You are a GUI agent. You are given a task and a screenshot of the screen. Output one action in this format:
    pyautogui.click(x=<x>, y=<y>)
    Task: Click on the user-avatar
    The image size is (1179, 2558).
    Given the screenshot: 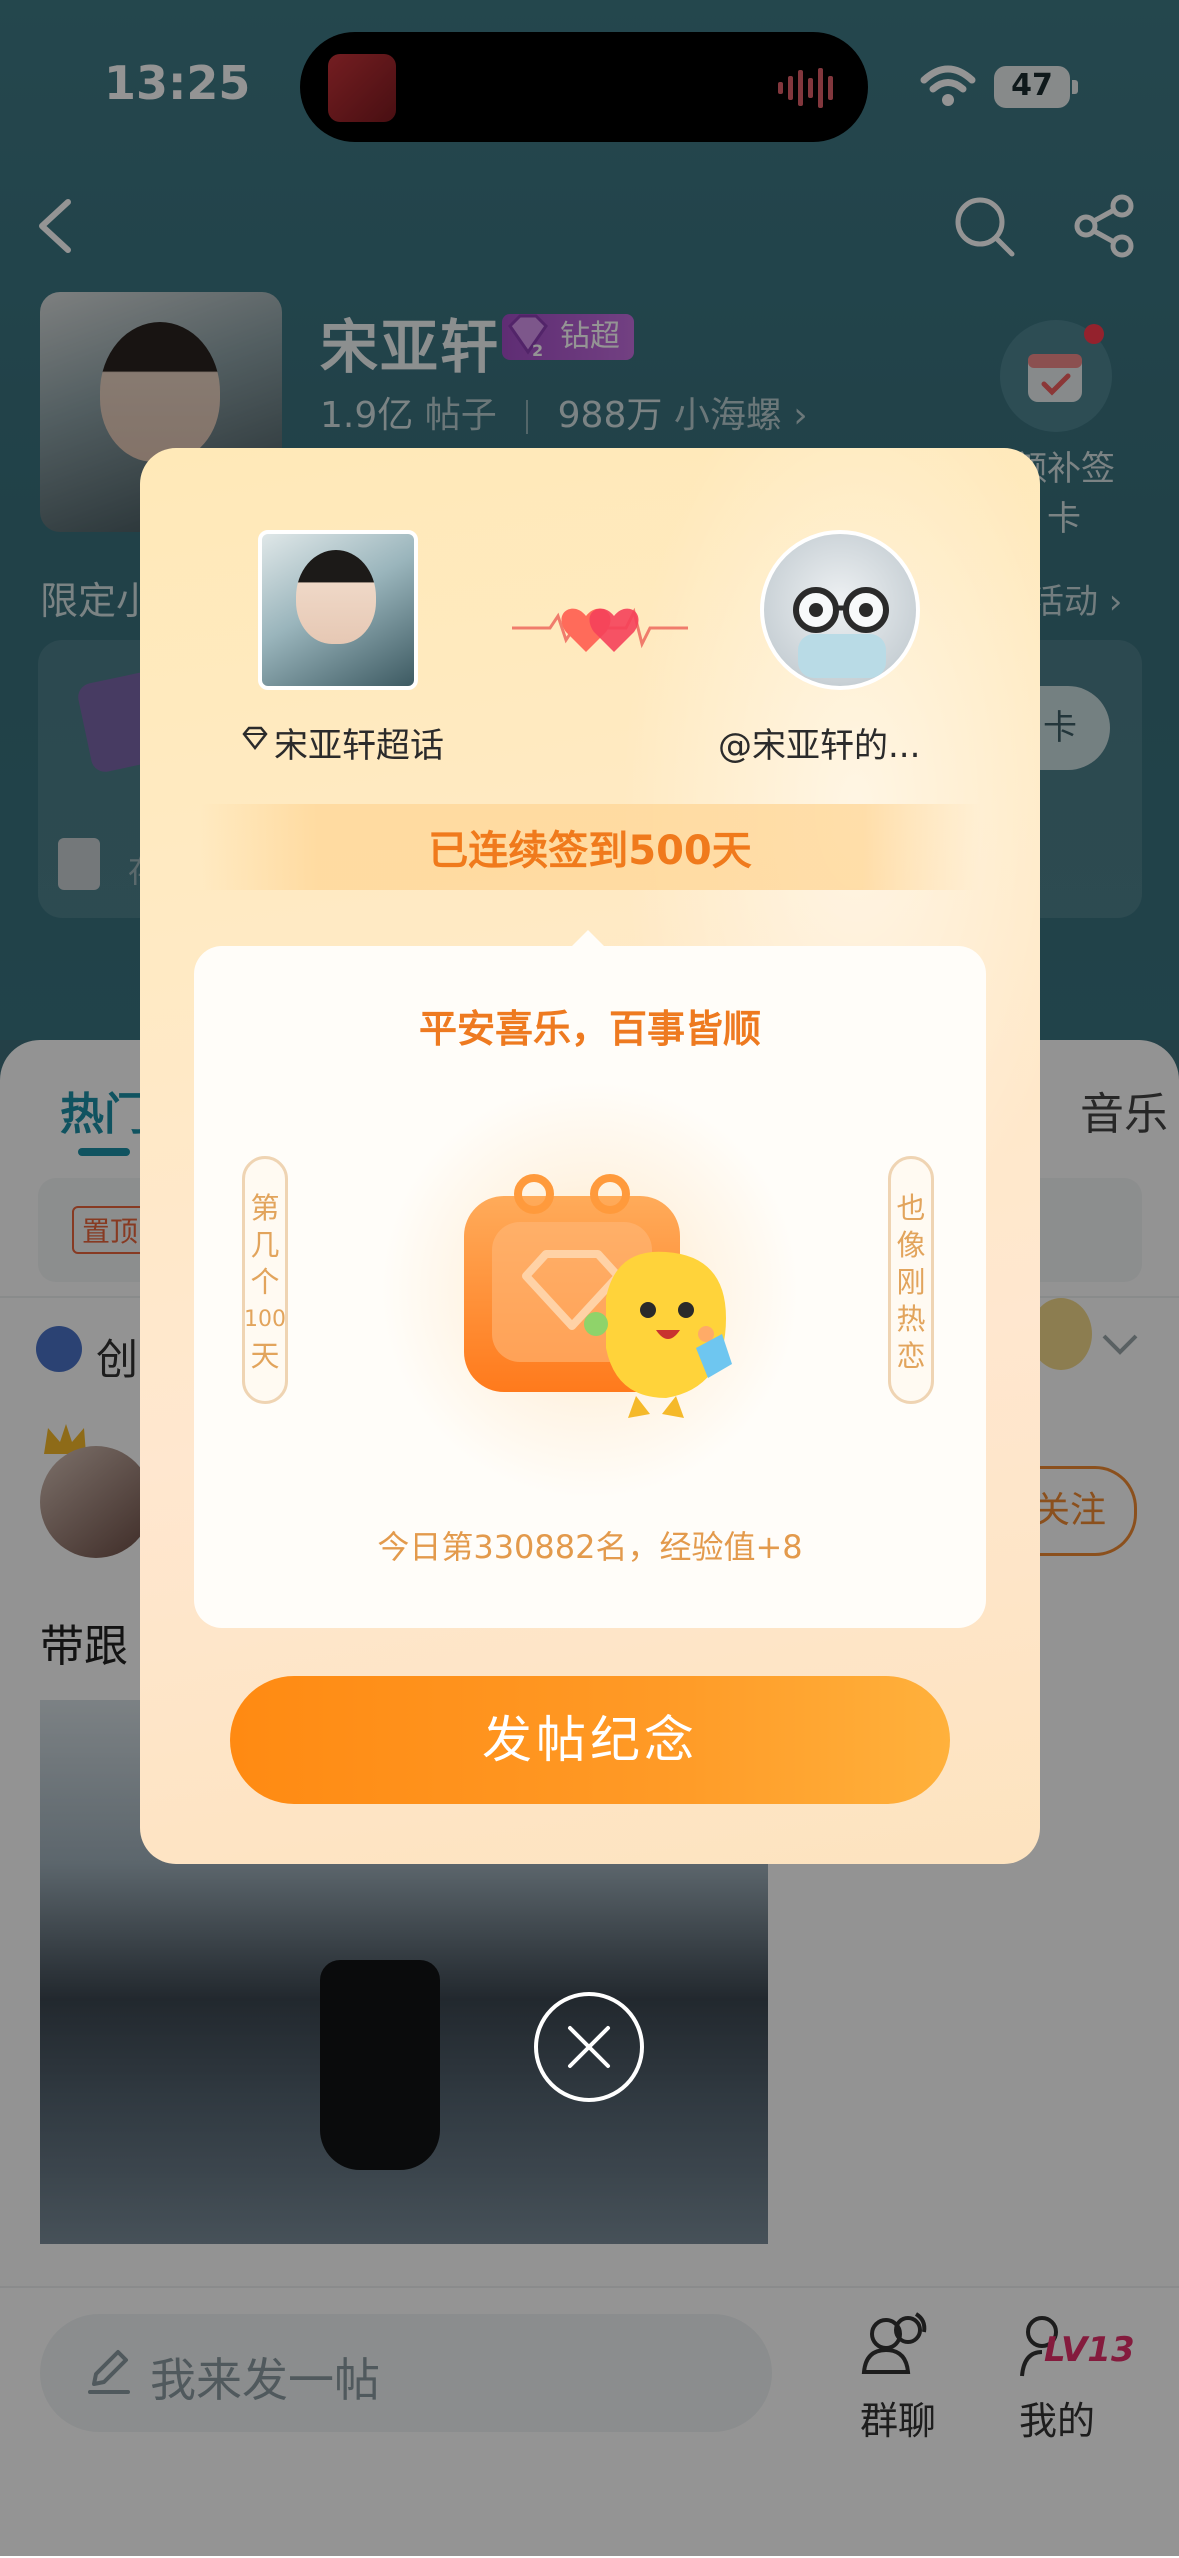 What is the action you would take?
    pyautogui.click(x=840, y=610)
    